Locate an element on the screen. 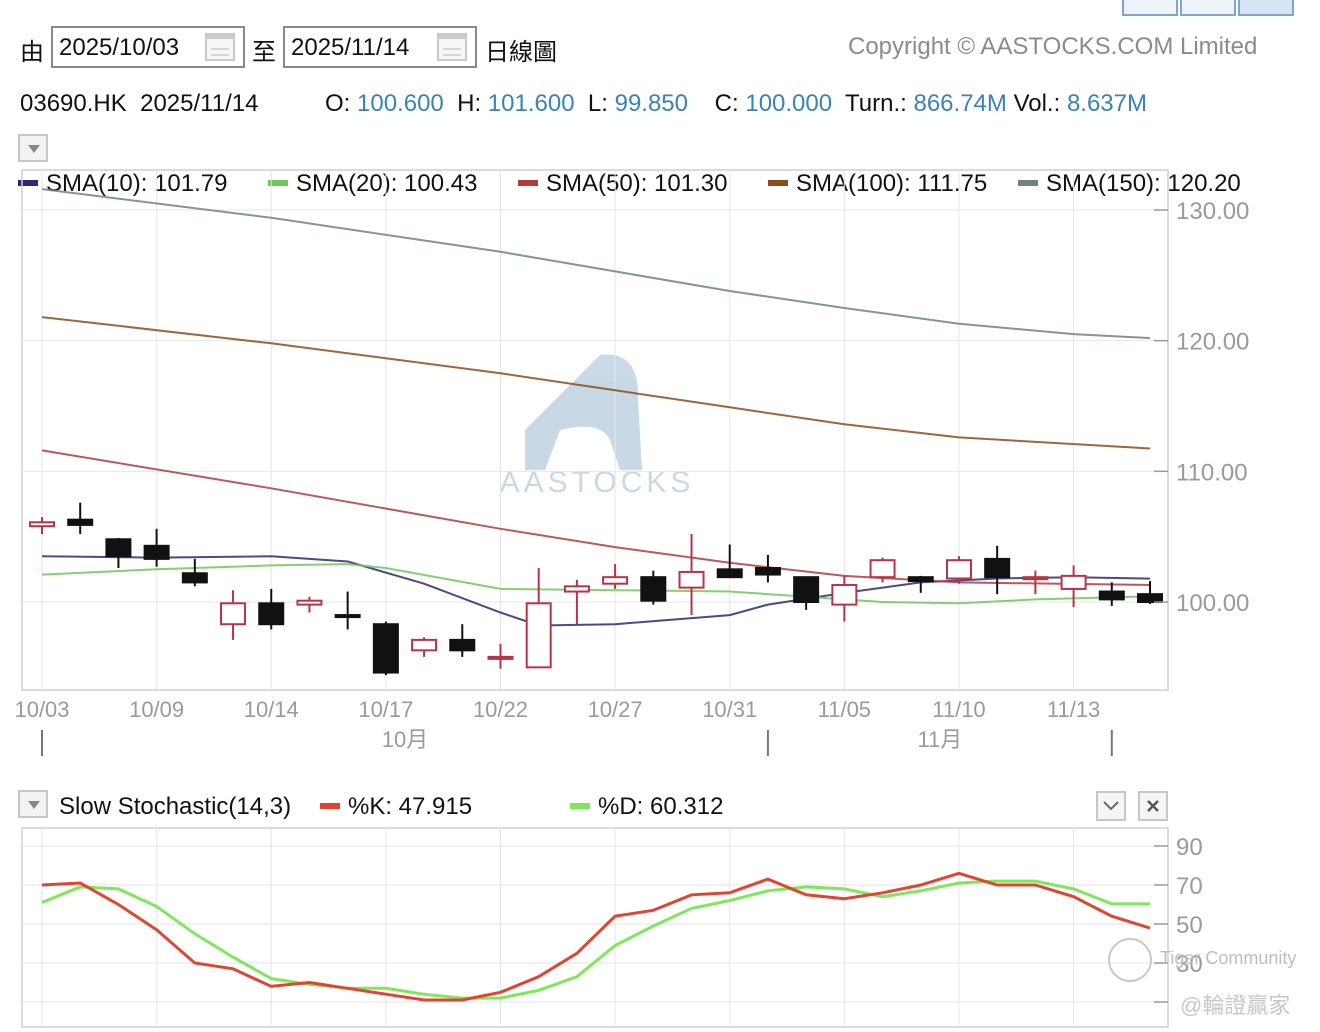  close-icon is located at coordinates (1153, 806).